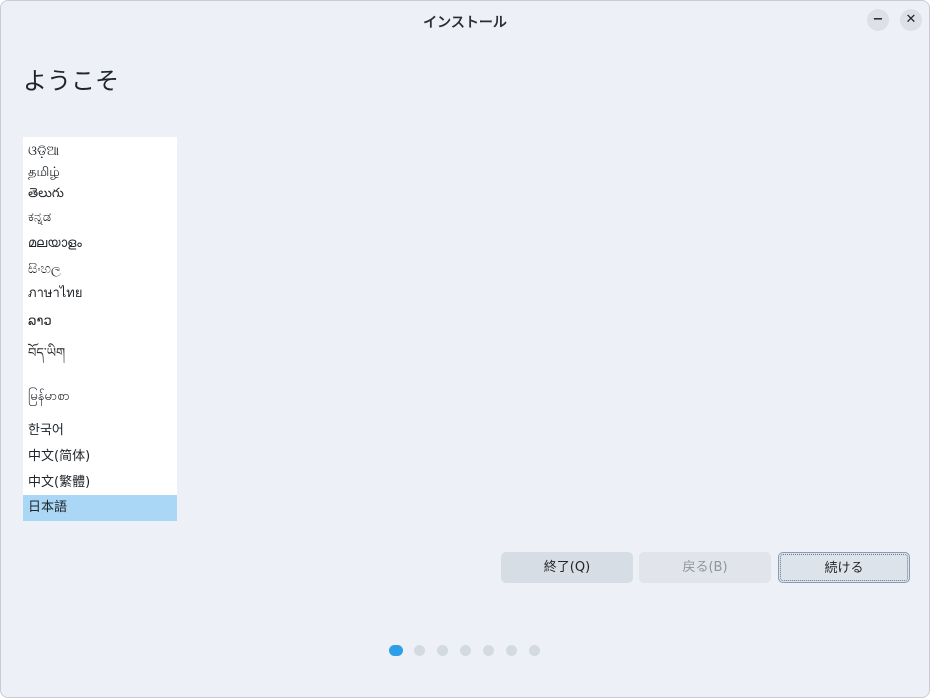 This screenshot has width=930, height=698. I want to click on continue-button: 続ける, so click(844, 567).